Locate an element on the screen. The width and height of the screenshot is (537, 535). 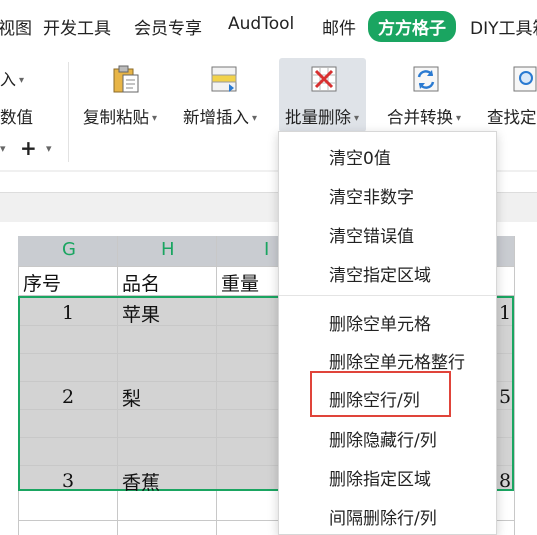
column-header-i: I is located at coordinates (266, 249).